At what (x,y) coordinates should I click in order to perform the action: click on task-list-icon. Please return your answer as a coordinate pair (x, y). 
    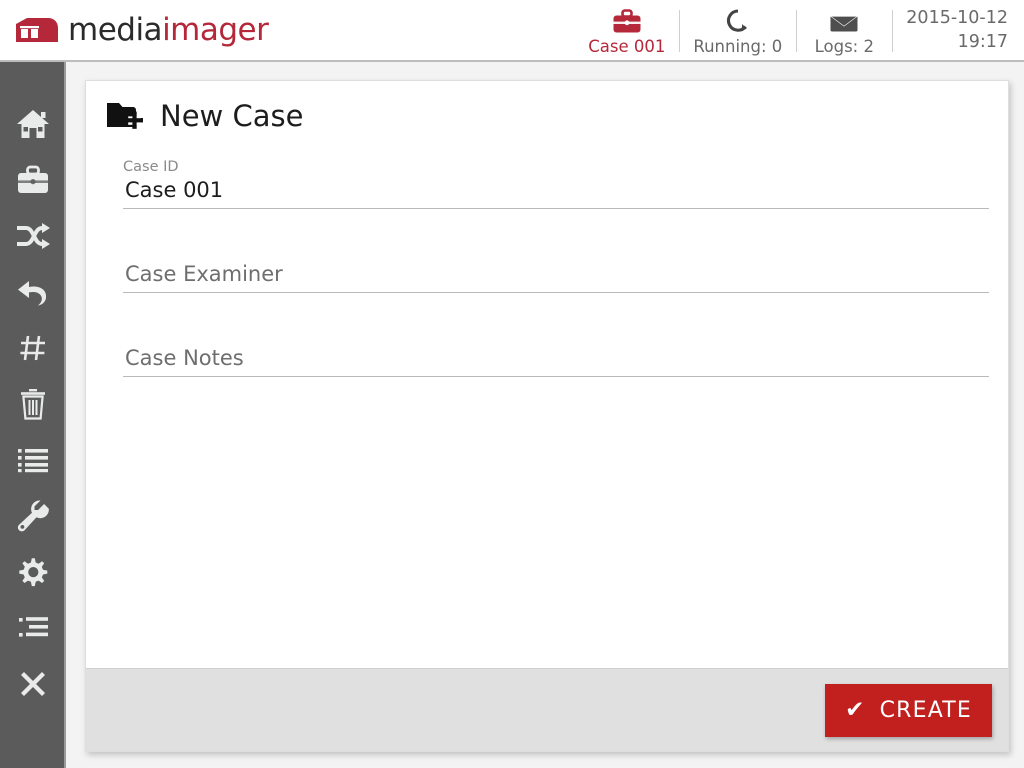
    Looking at the image, I should click on (33, 628).